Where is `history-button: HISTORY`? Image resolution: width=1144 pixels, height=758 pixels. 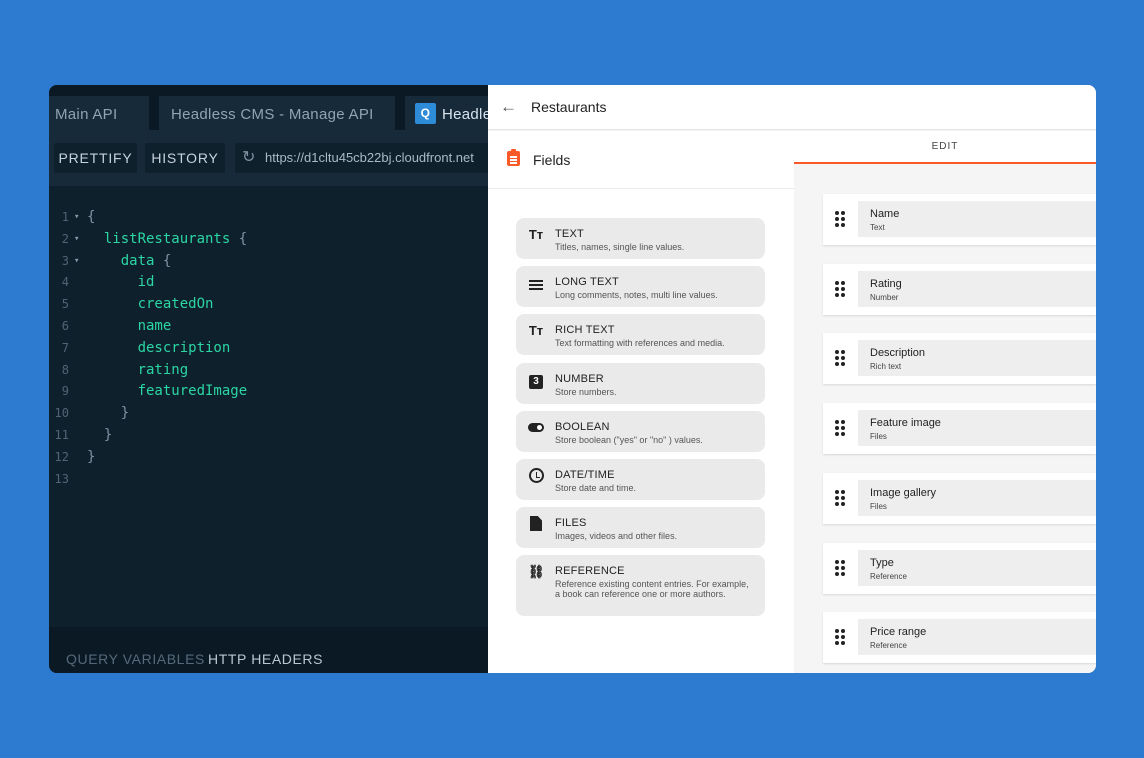 history-button: HISTORY is located at coordinates (185, 158).